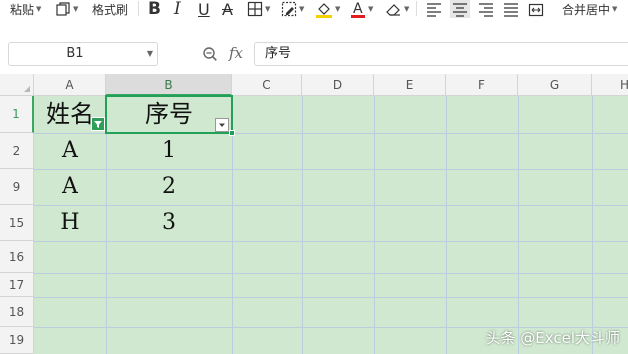 This screenshot has width=628, height=354. Describe the element at coordinates (169, 151) in the screenshot. I see `cell-b2: 1` at that location.